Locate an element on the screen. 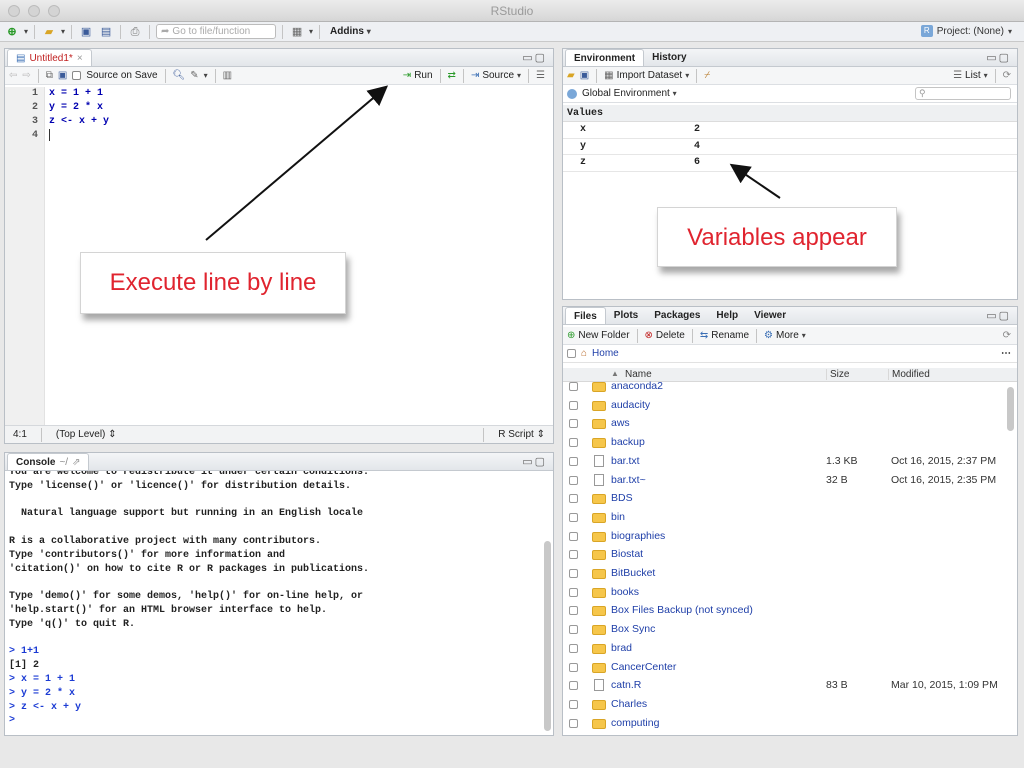 The width and height of the screenshot is (1024, 768). file-row: books is located at coordinates (782, 592).